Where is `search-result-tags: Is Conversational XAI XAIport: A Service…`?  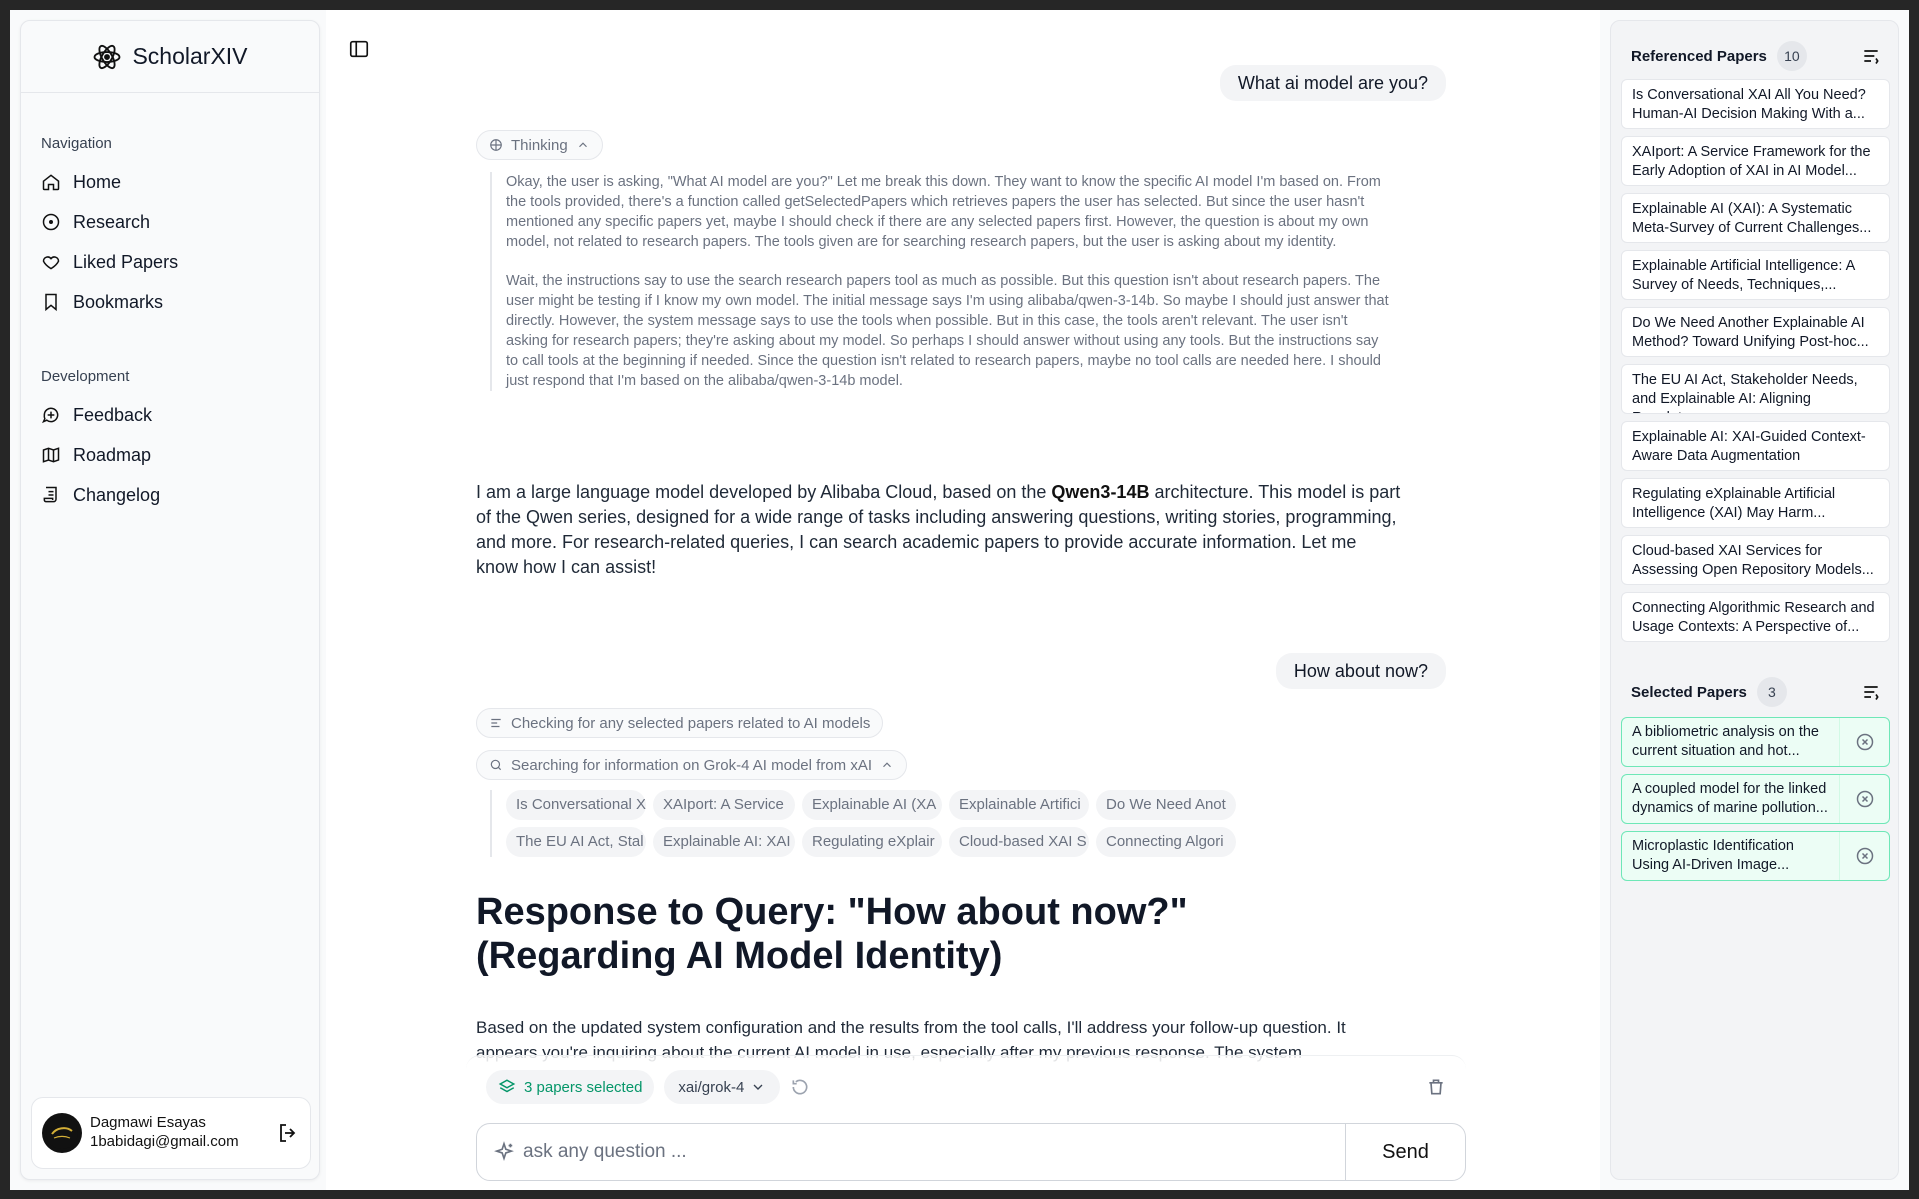
search-result-tags: Is Conversational XAI XAIport: A Service… is located at coordinates (870, 823).